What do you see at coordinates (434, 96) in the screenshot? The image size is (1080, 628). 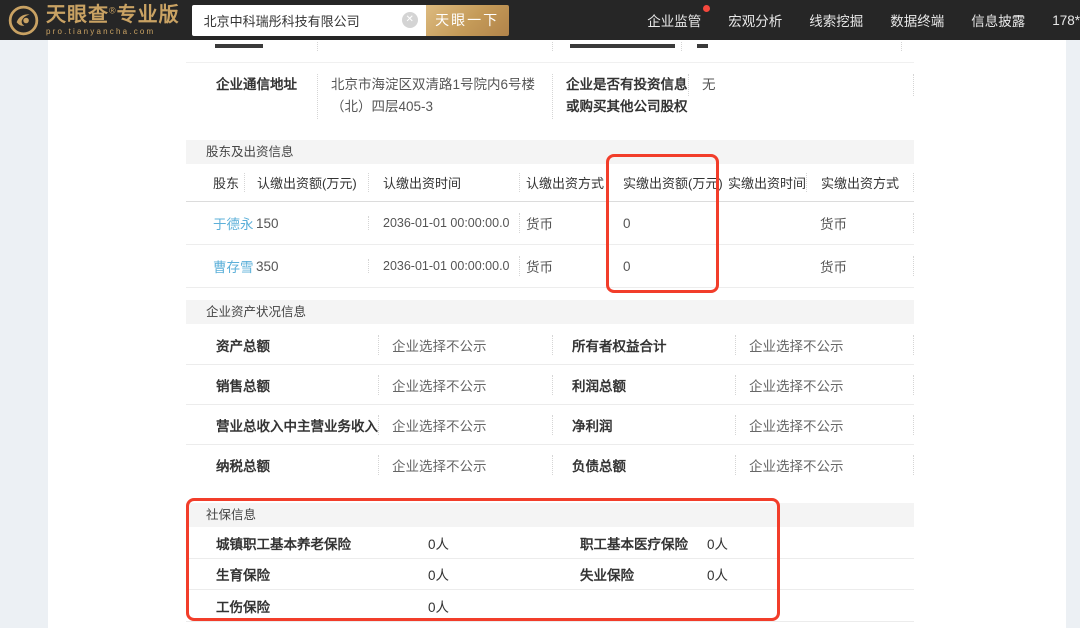 I see `field-value: 北京市海淀区双清路1号院内6号楼（北）四层405-3` at bounding box center [434, 96].